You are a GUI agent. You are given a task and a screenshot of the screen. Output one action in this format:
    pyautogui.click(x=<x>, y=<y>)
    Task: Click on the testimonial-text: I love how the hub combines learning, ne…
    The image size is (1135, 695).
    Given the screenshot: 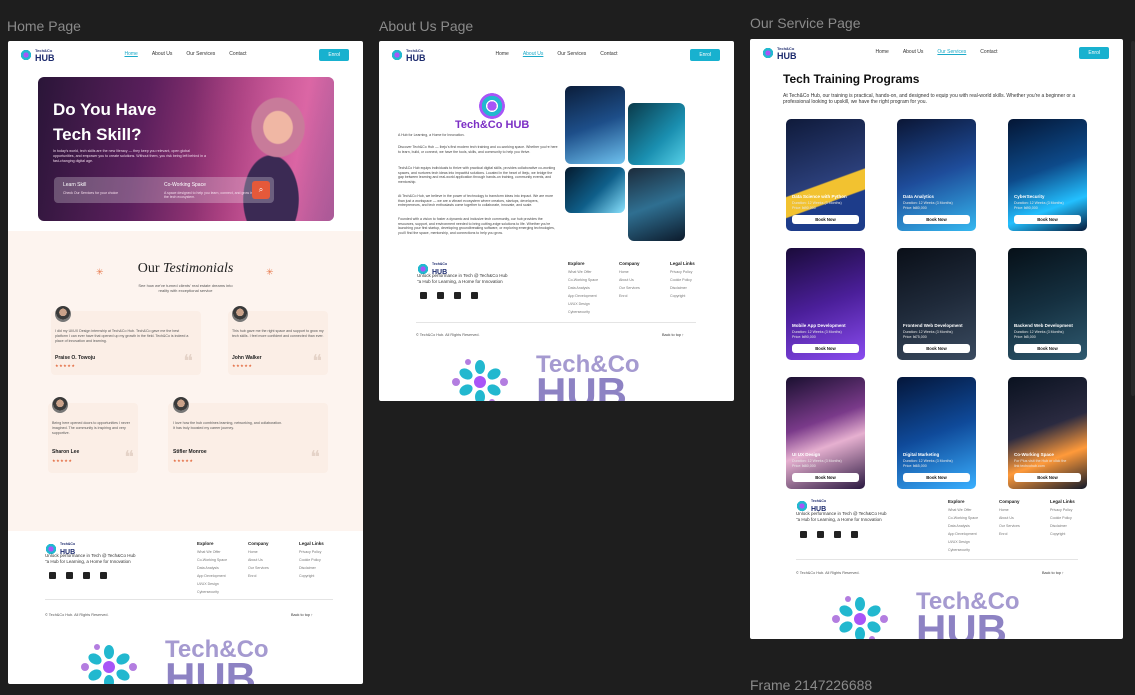 What is the action you would take?
    pyautogui.click(x=228, y=425)
    